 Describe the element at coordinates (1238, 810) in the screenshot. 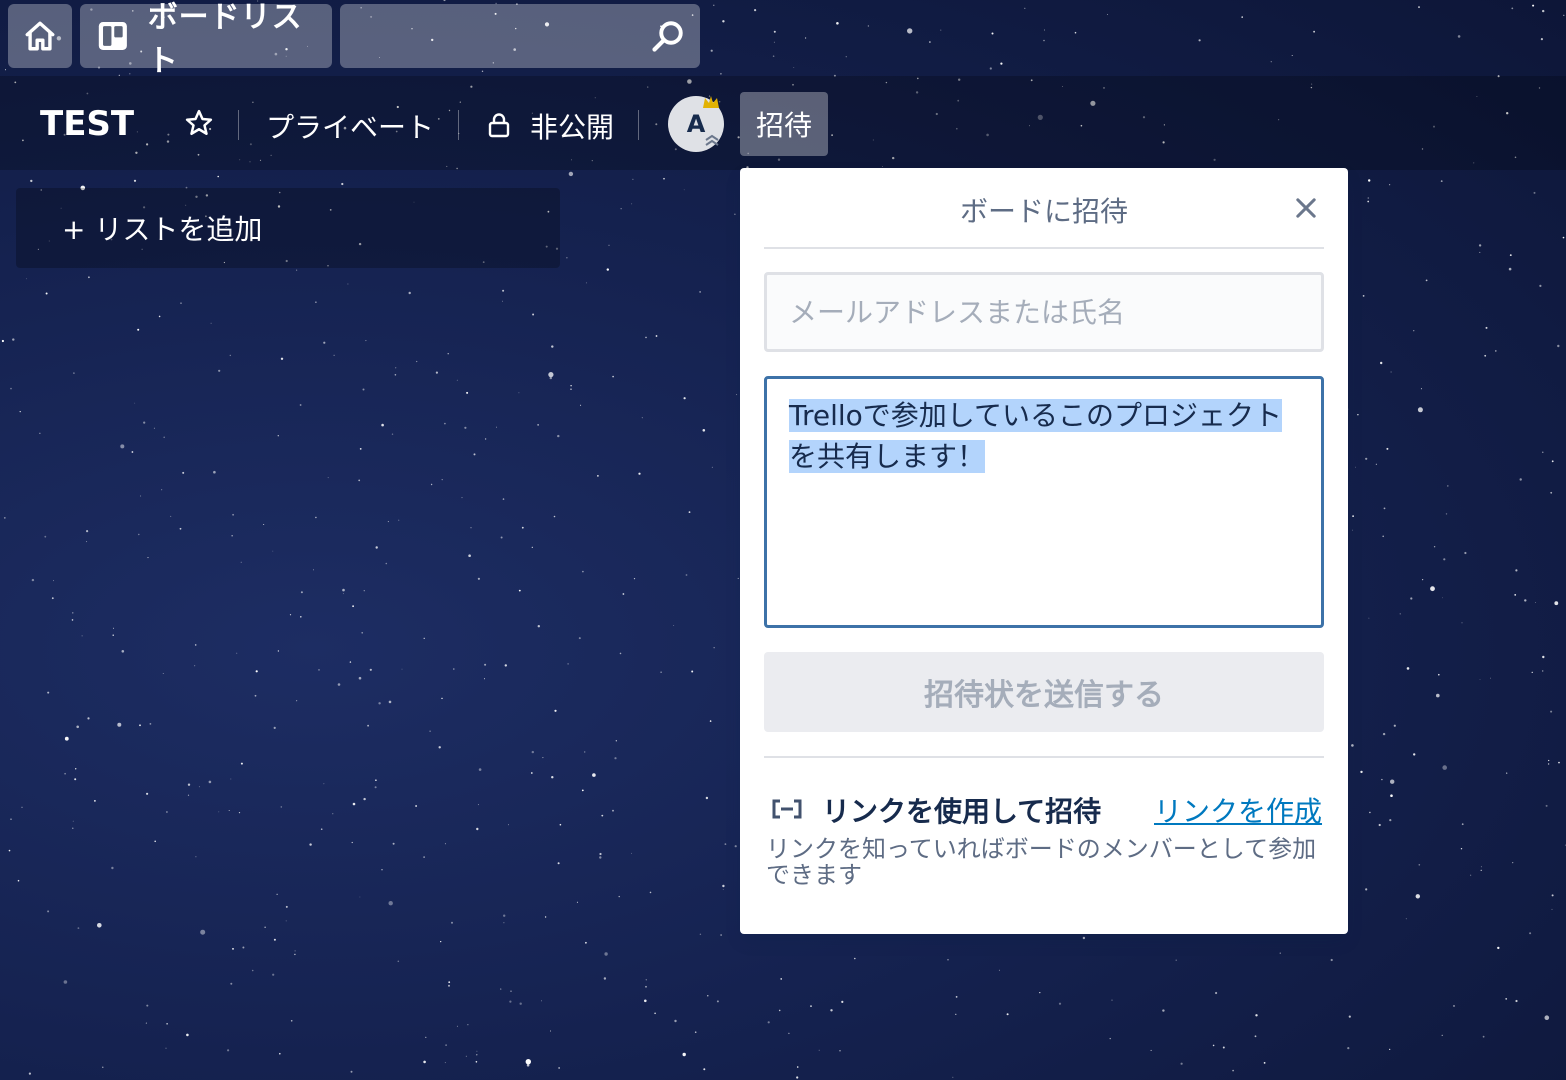

I see `create-link-button: リンクを作成` at that location.